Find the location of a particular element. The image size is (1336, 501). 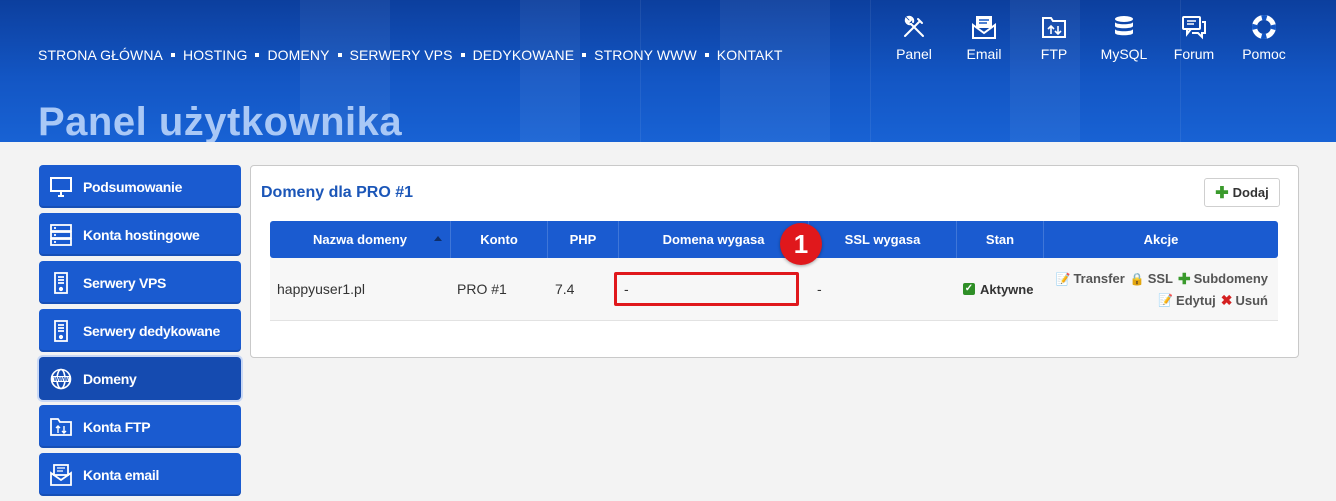

ssl-action: 🔒 SSL is located at coordinates (1151, 278).